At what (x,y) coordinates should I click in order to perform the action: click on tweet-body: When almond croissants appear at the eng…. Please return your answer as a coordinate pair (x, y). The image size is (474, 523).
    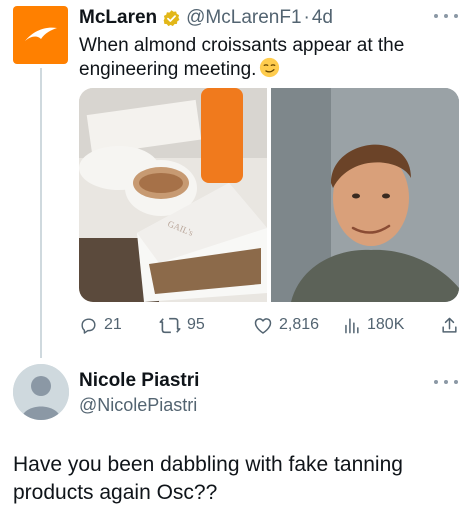
    Looking at the image, I should click on (242, 57).